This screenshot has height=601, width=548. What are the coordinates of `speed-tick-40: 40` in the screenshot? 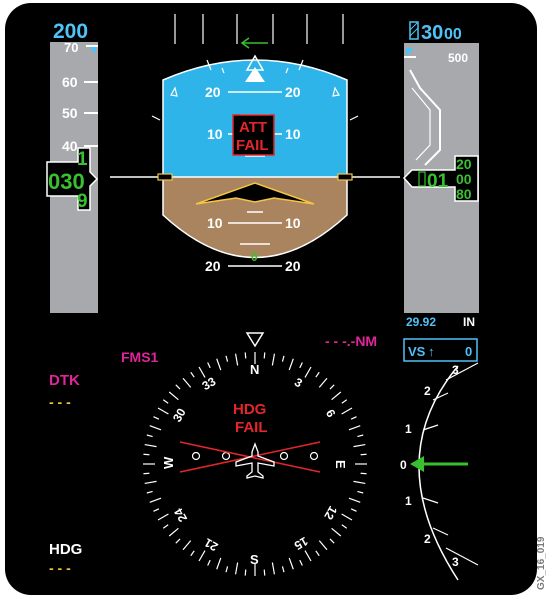 It's located at (70, 146).